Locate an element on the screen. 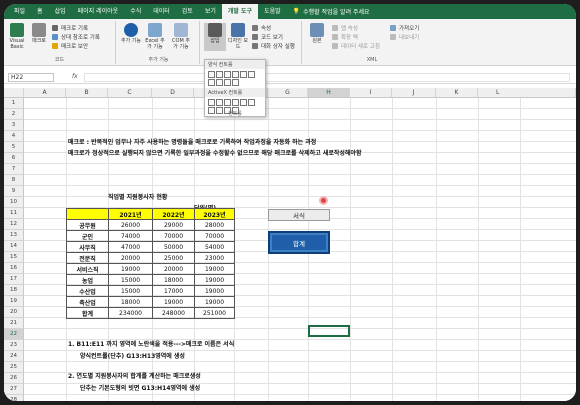 This screenshot has height=405, width=580. formula-bar: H22 fx is located at coordinates (290, 77).